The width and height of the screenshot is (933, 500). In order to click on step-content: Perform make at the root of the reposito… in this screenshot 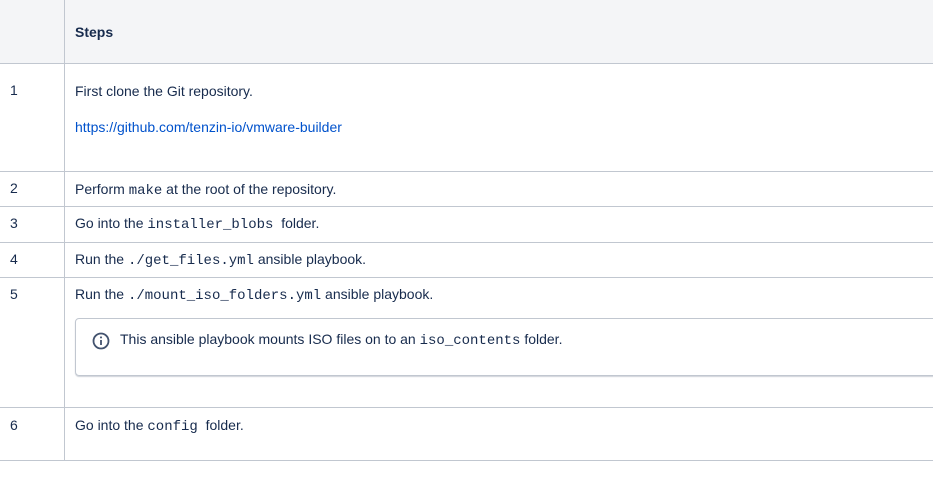, I will do `click(498, 189)`.